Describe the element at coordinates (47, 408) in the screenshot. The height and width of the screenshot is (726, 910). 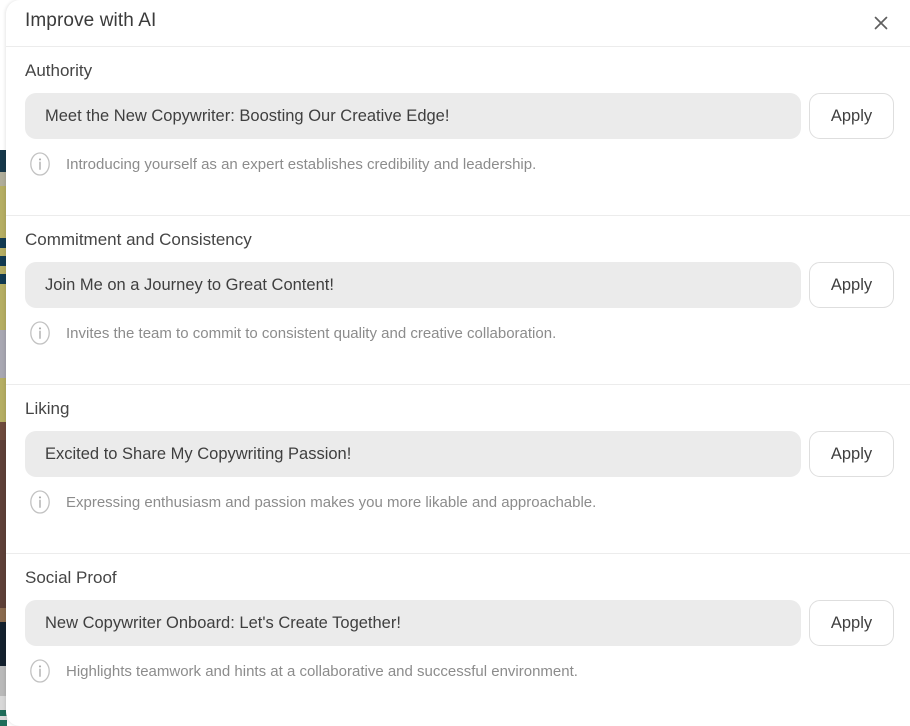
I see `section-heading: Liking` at that location.